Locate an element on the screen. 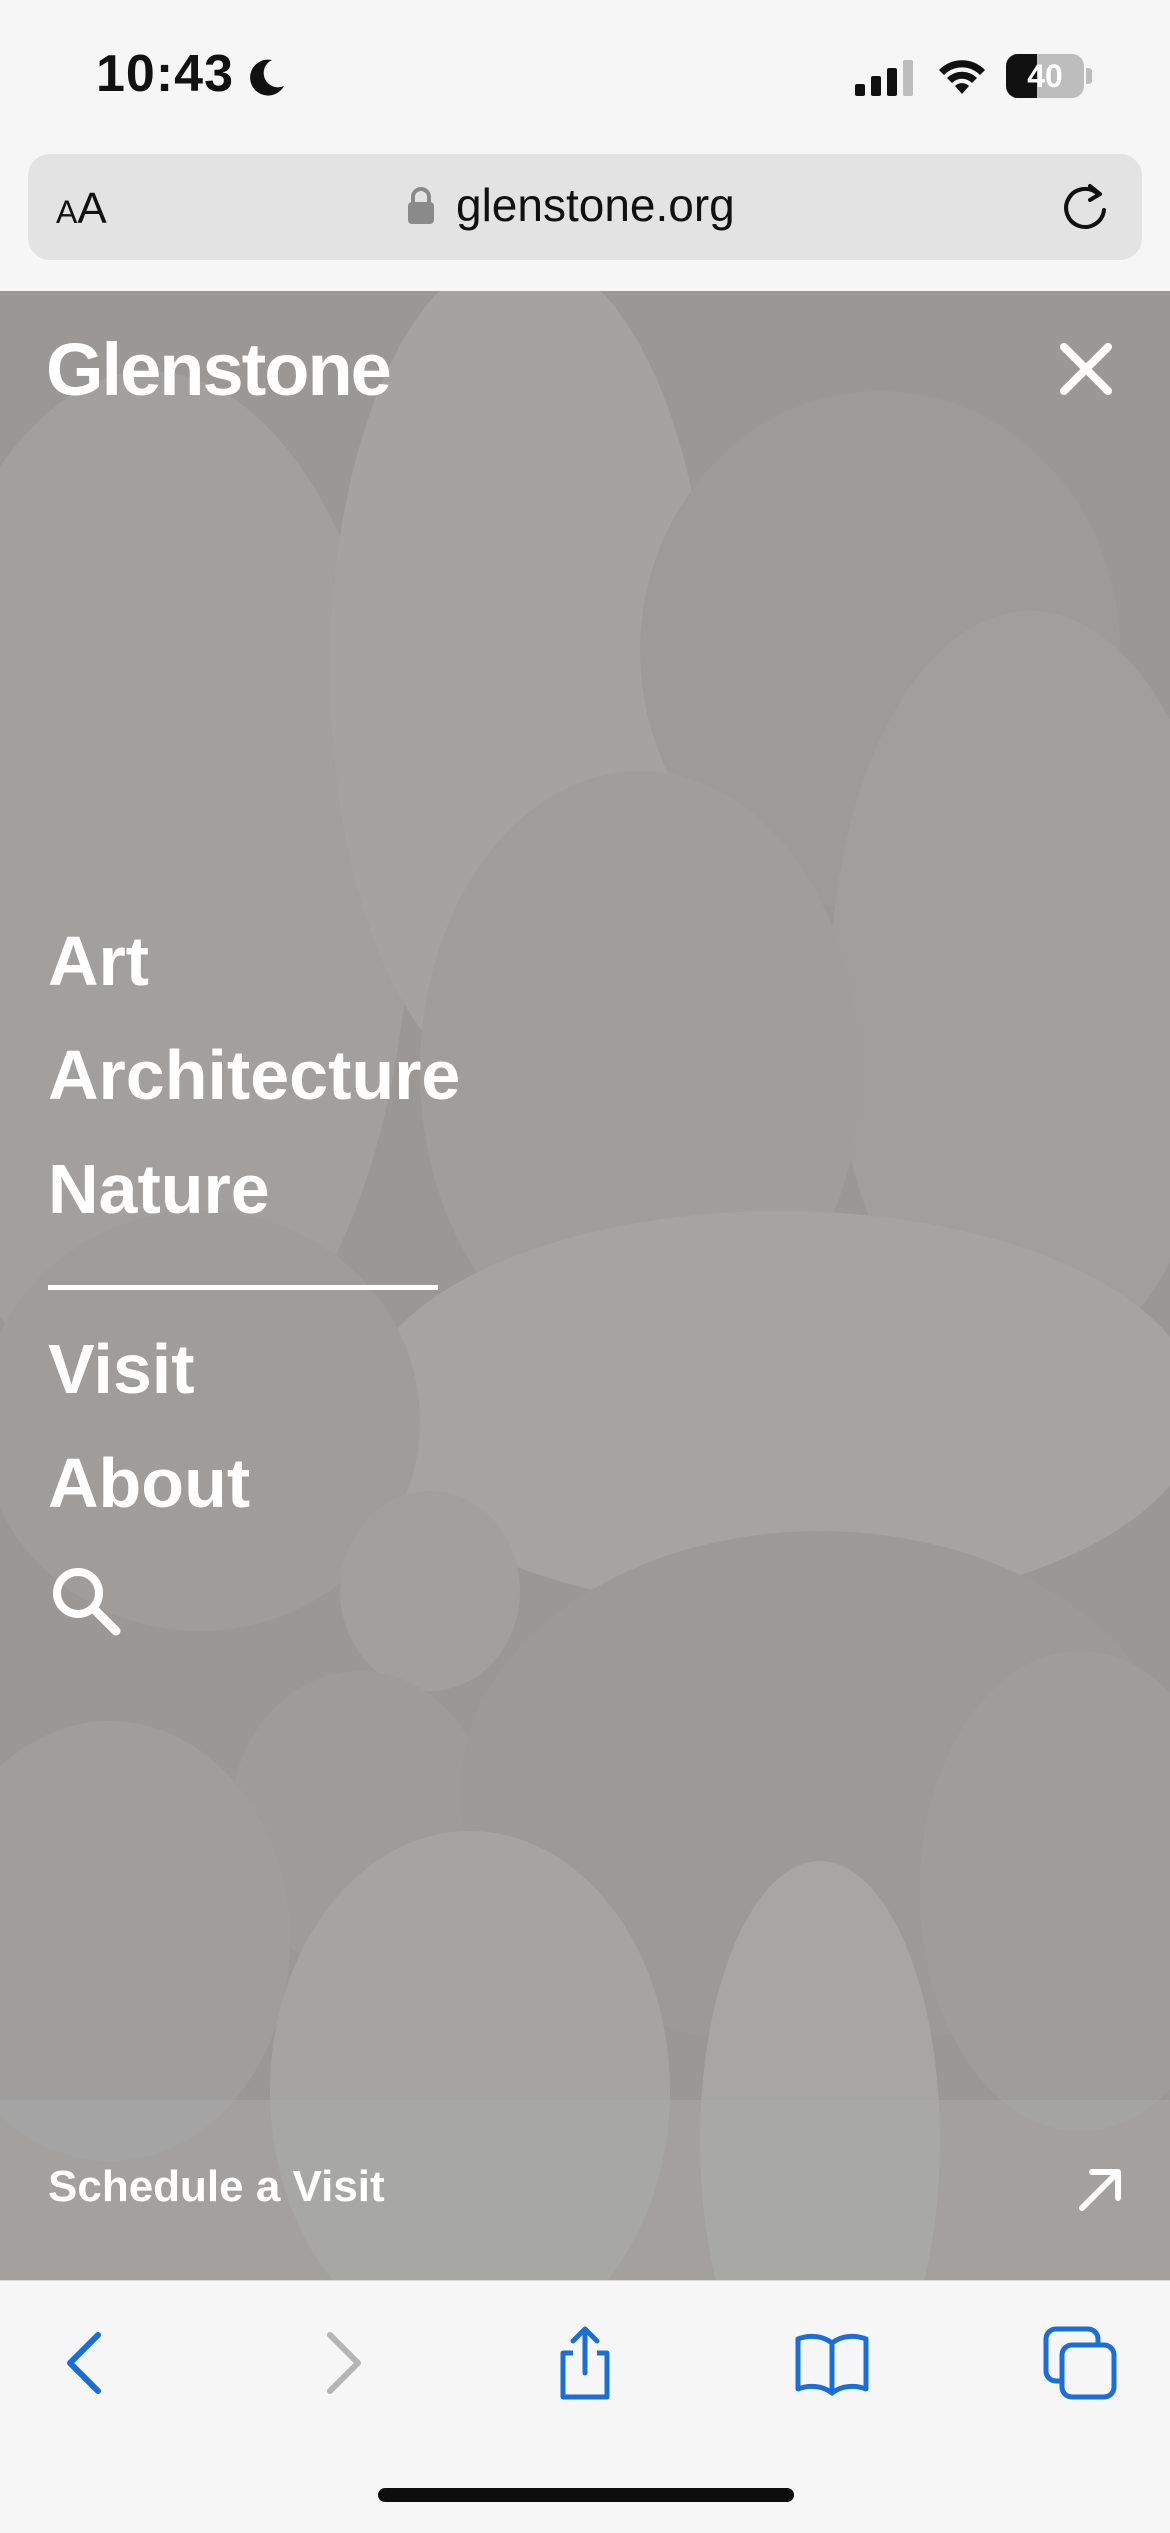  nav-item-architecture: Architecture is located at coordinates (254, 1075).